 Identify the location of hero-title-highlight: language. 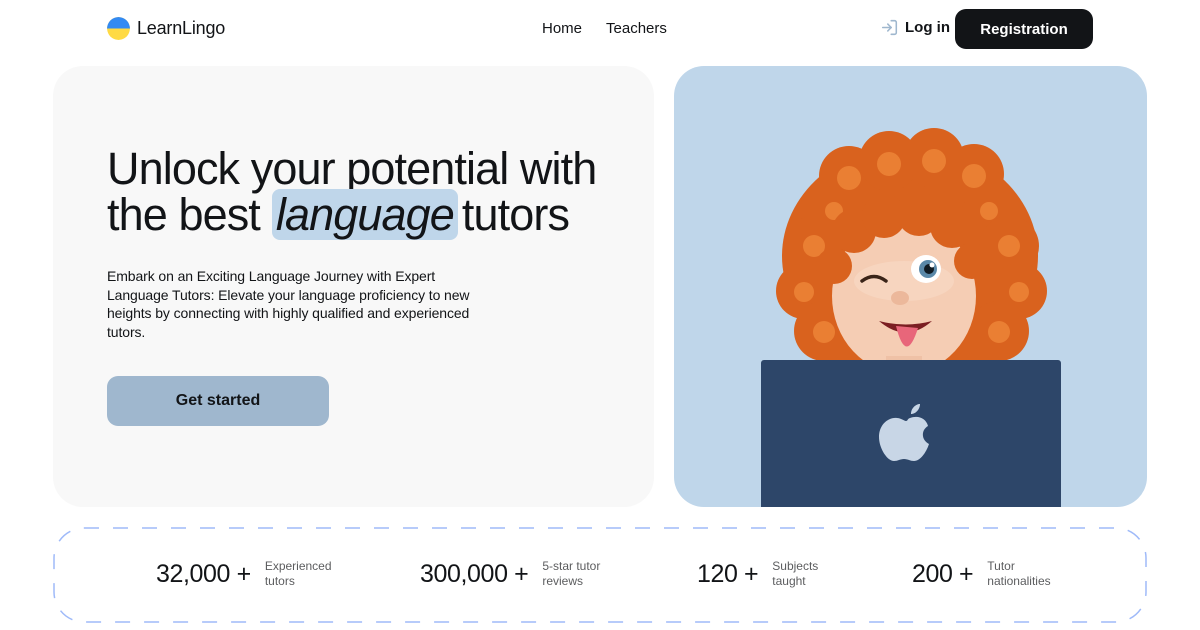
(364, 214).